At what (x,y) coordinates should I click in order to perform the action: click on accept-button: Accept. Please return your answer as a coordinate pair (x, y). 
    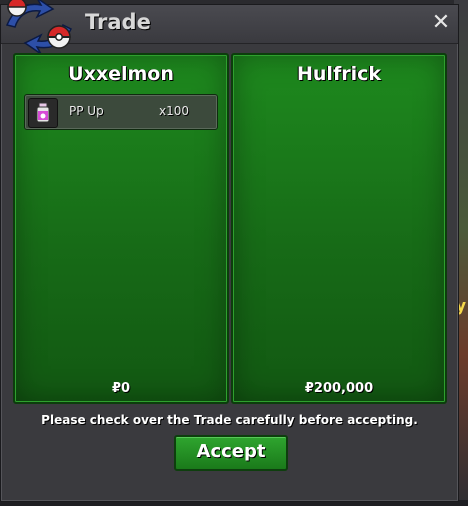
    Looking at the image, I should click on (231, 453).